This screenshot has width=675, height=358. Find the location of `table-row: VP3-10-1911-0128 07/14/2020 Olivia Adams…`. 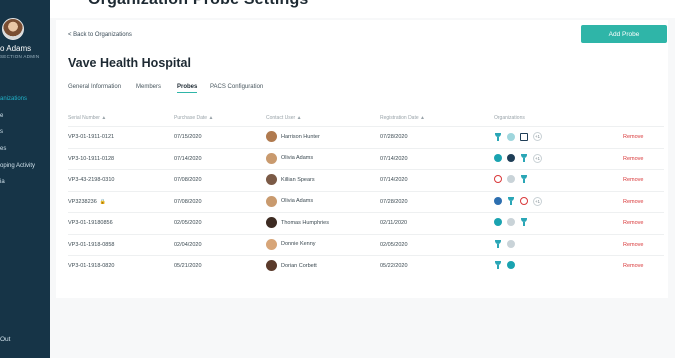

table-row: VP3-10-1911-0128 07/14/2020 Olivia Adams… is located at coordinates (366, 158).